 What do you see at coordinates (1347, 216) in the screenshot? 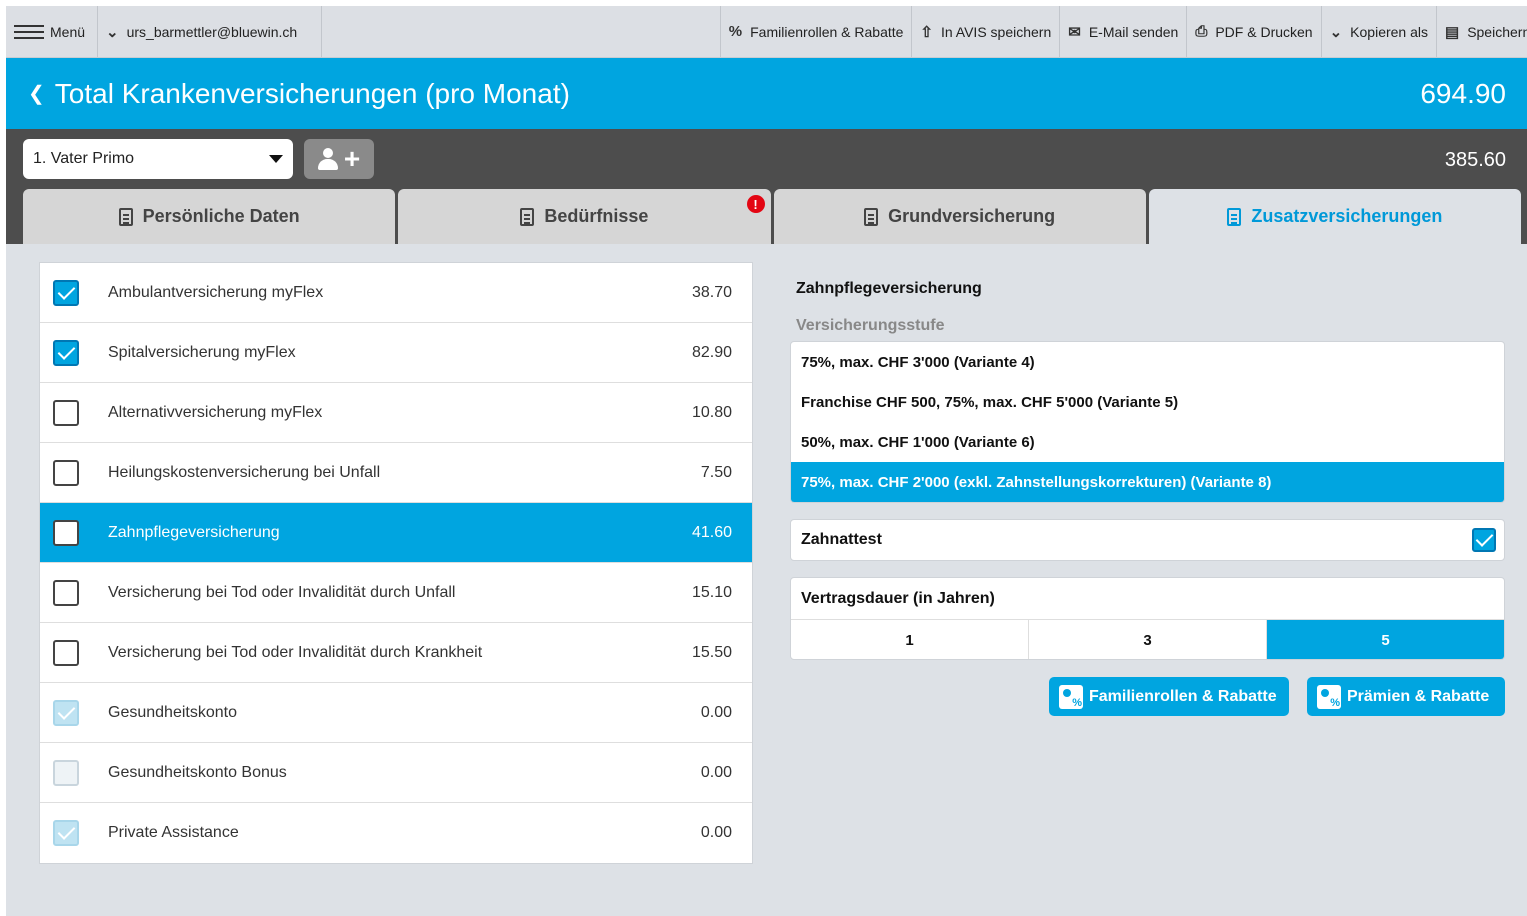
I see `tab-label: Zusatzversicherungen` at bounding box center [1347, 216].